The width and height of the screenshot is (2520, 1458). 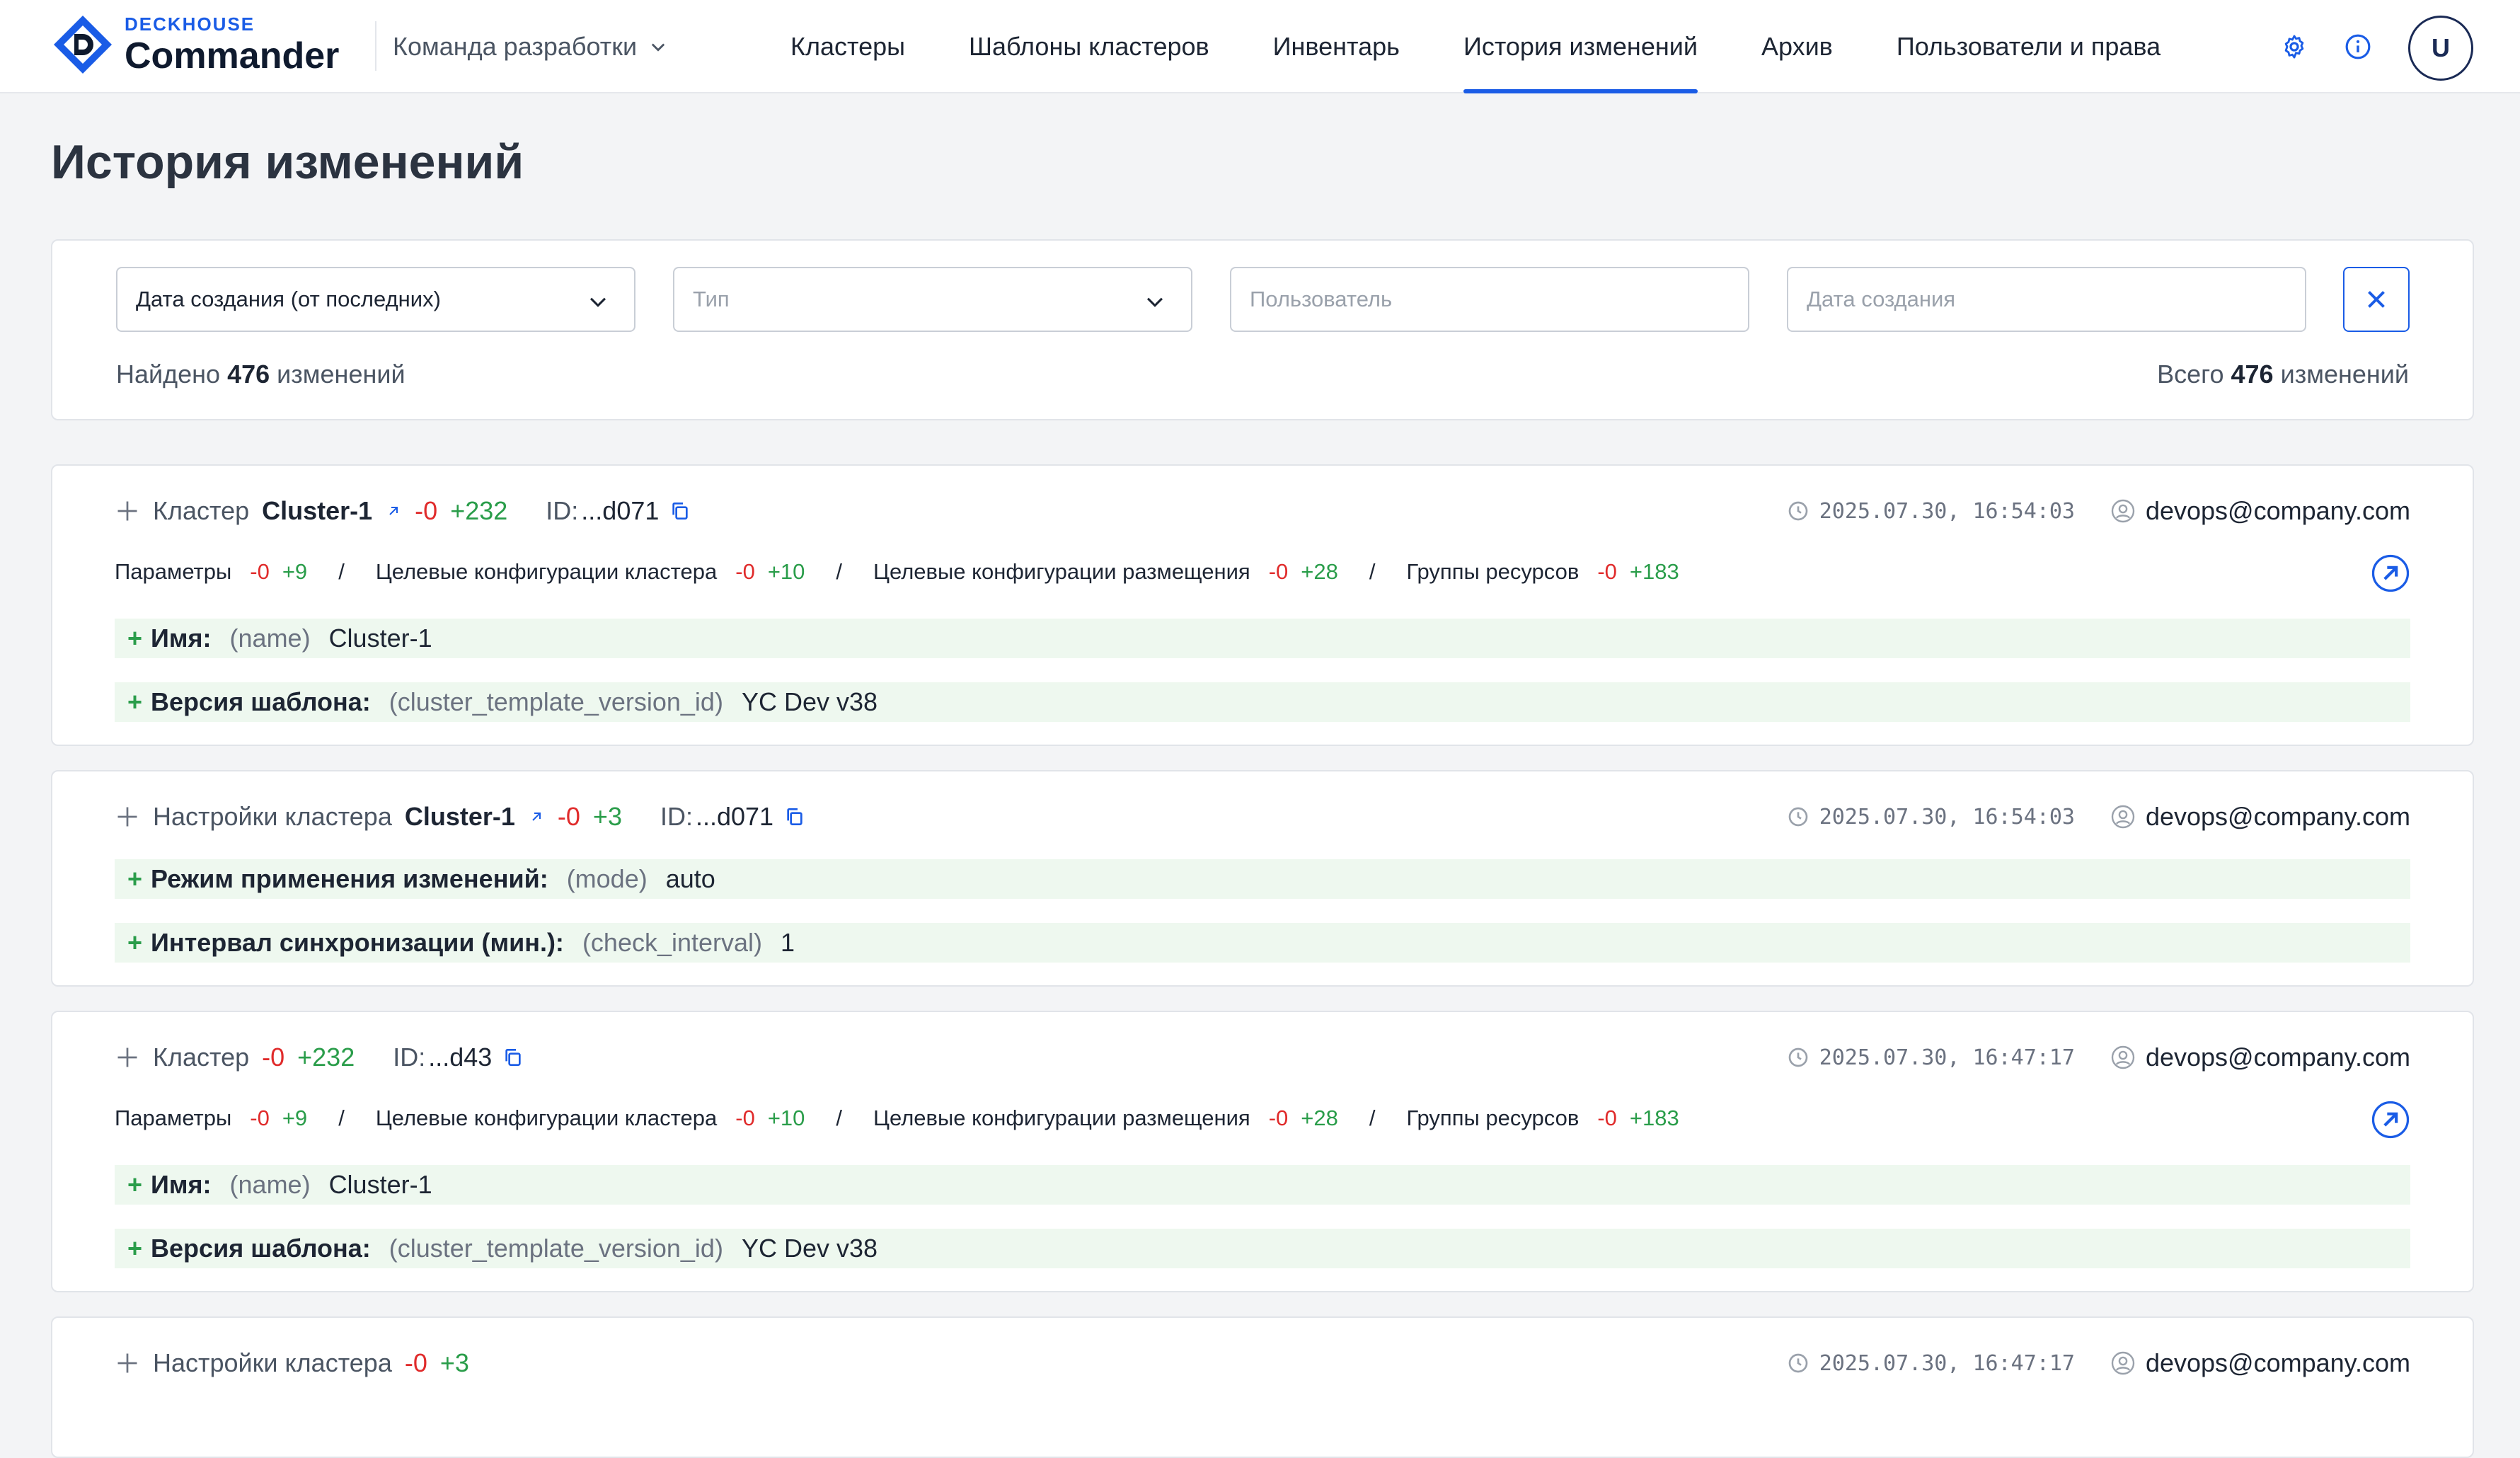 What do you see at coordinates (1320, 571) in the screenshot?
I see `section-plus: +28` at bounding box center [1320, 571].